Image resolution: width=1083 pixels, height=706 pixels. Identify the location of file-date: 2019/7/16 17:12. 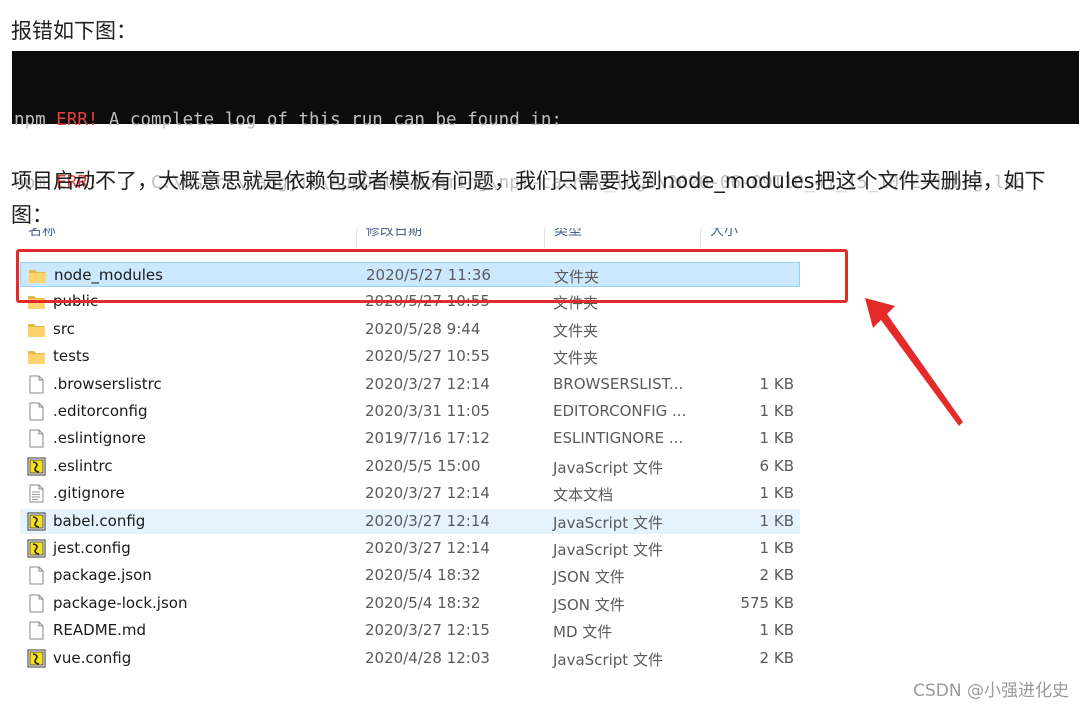
(427, 438).